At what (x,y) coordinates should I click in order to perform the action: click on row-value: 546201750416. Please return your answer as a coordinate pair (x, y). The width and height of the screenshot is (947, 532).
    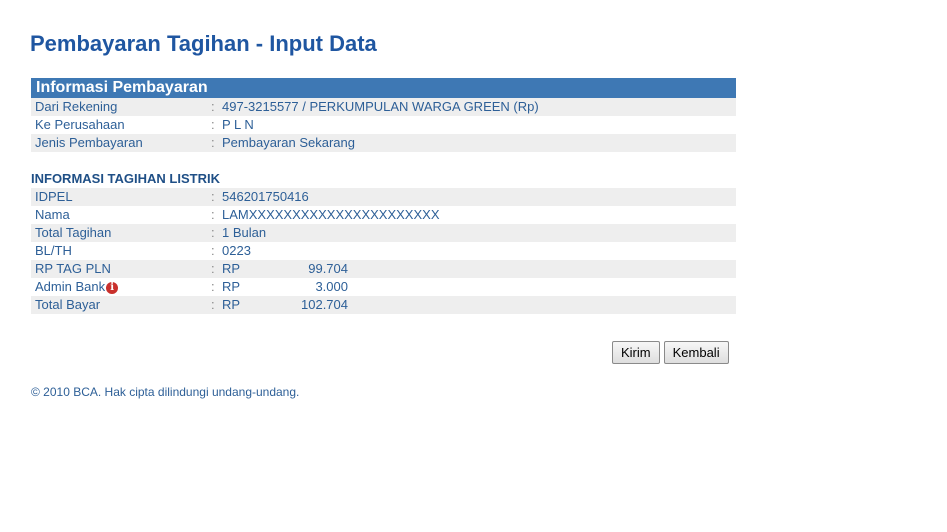
    Looking at the image, I should click on (265, 196).